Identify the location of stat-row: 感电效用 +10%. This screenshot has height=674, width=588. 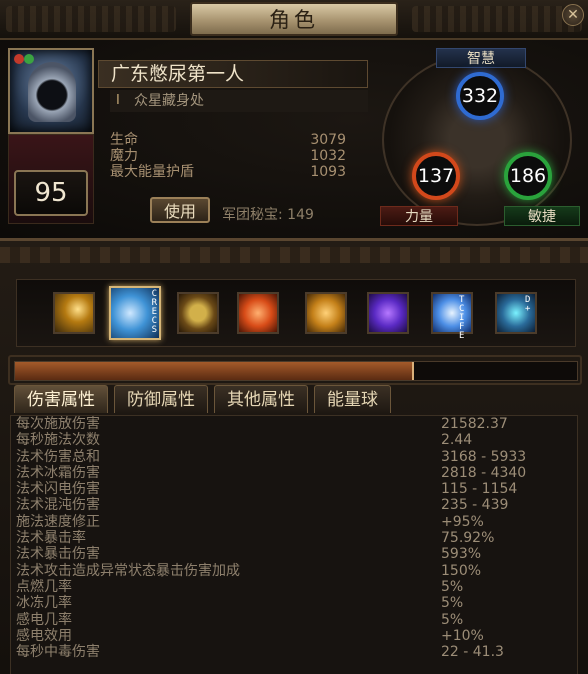
(294, 636).